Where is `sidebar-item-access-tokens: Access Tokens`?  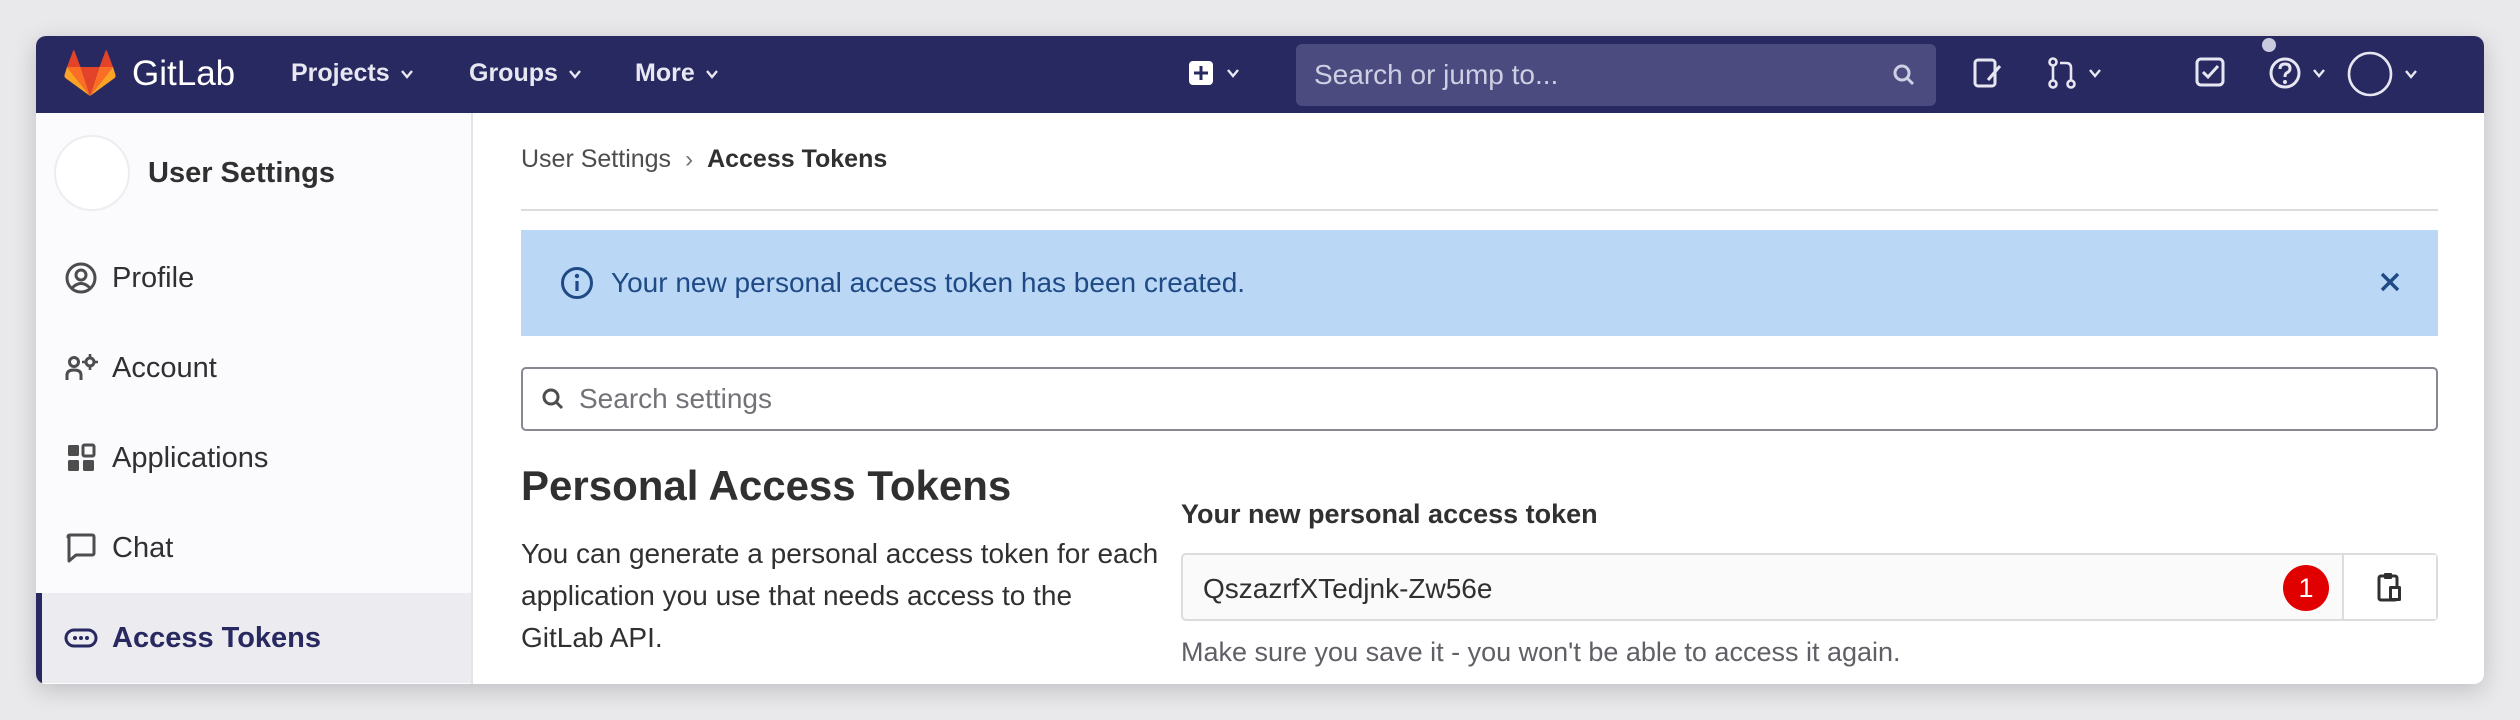 sidebar-item-access-tokens: Access Tokens is located at coordinates (253, 638).